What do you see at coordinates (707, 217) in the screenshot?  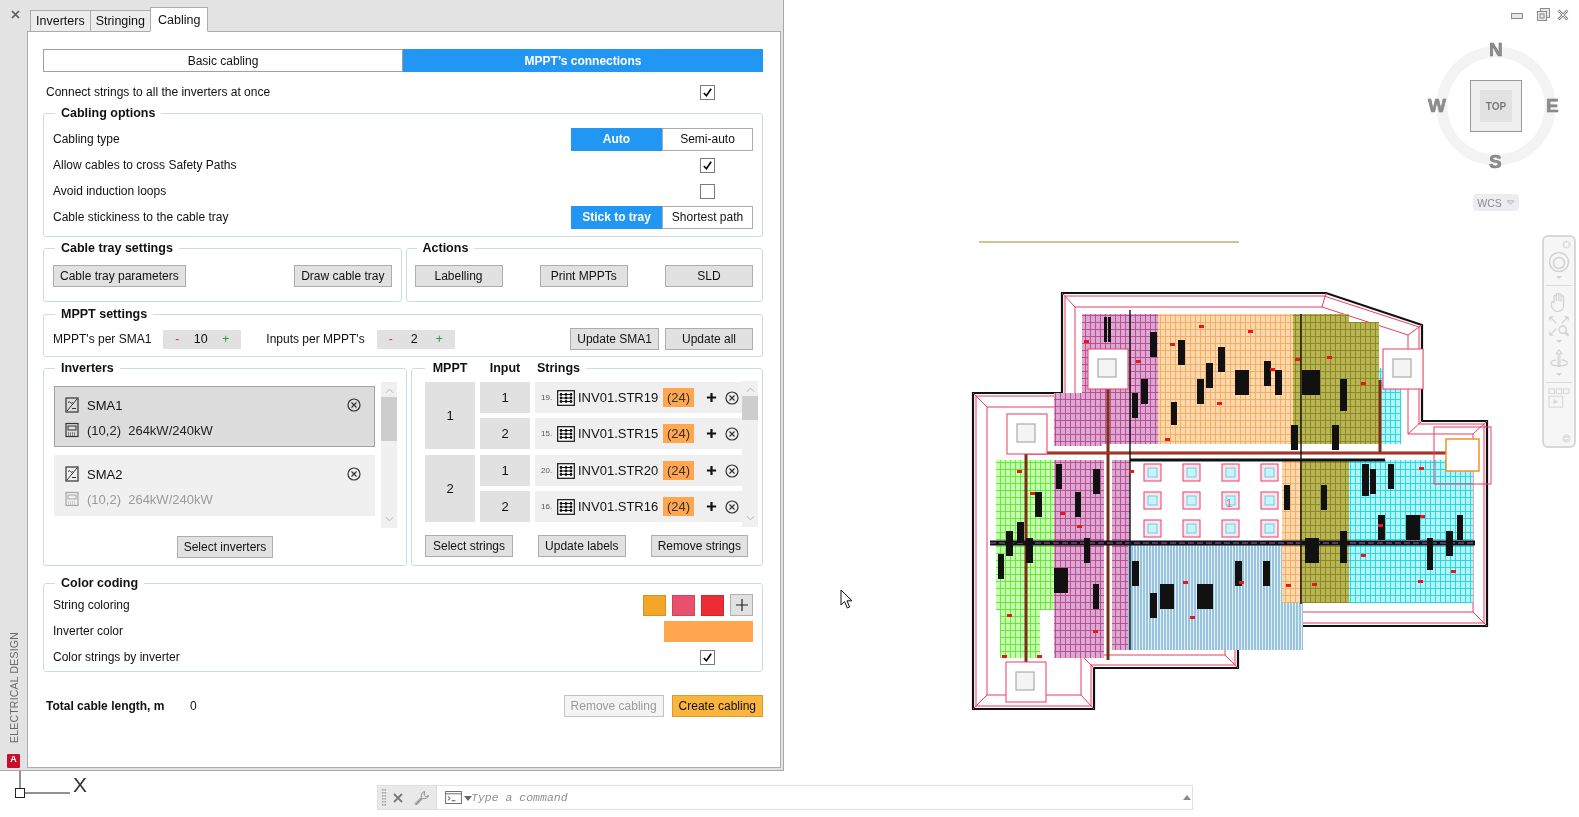 I see `toggle-option: Shortest path` at bounding box center [707, 217].